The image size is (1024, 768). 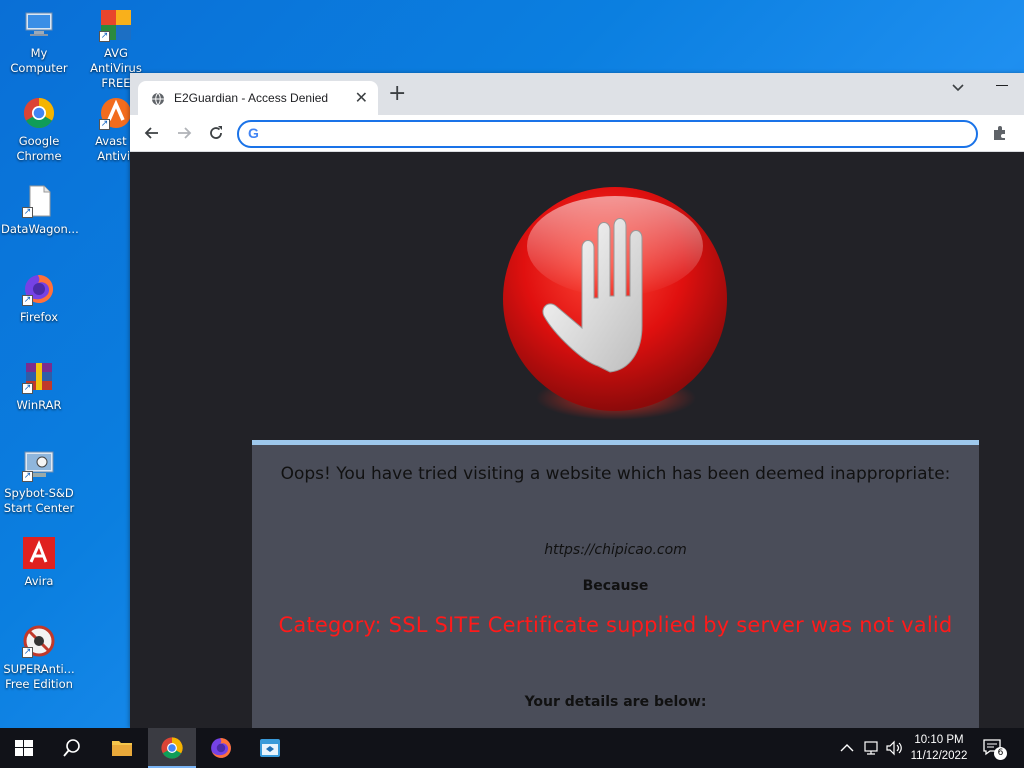 I want to click on tab-title: E2Guardian - Access Denied, so click(x=251, y=98).